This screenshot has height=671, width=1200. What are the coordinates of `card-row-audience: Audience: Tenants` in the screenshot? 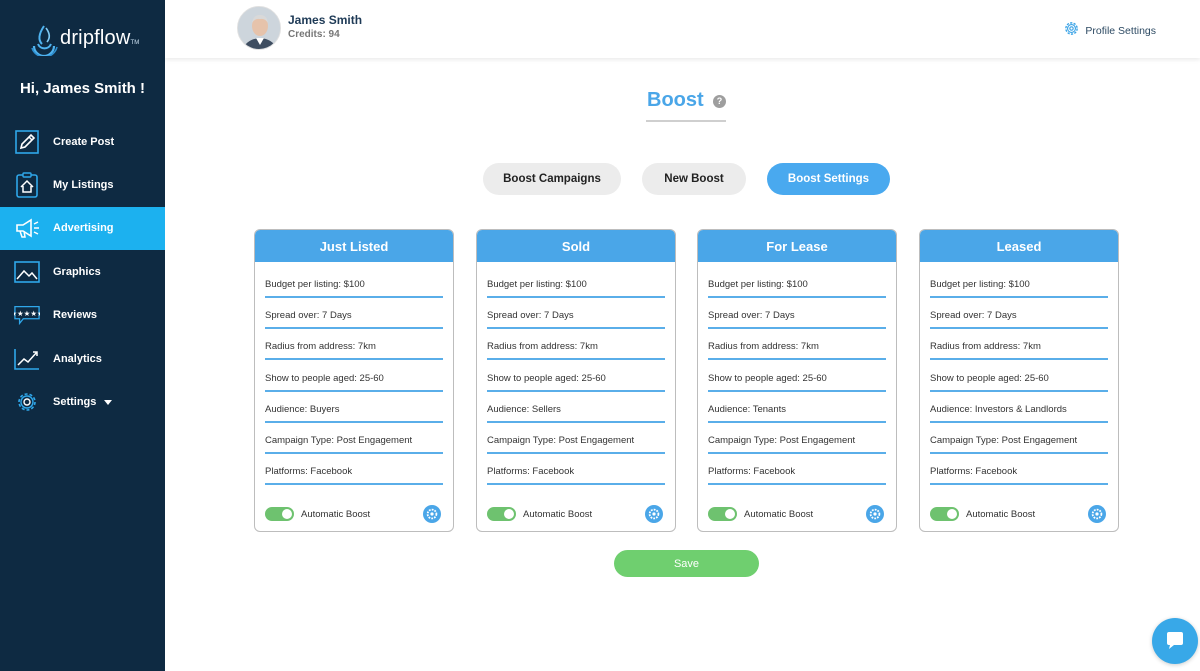 It's located at (797, 407).